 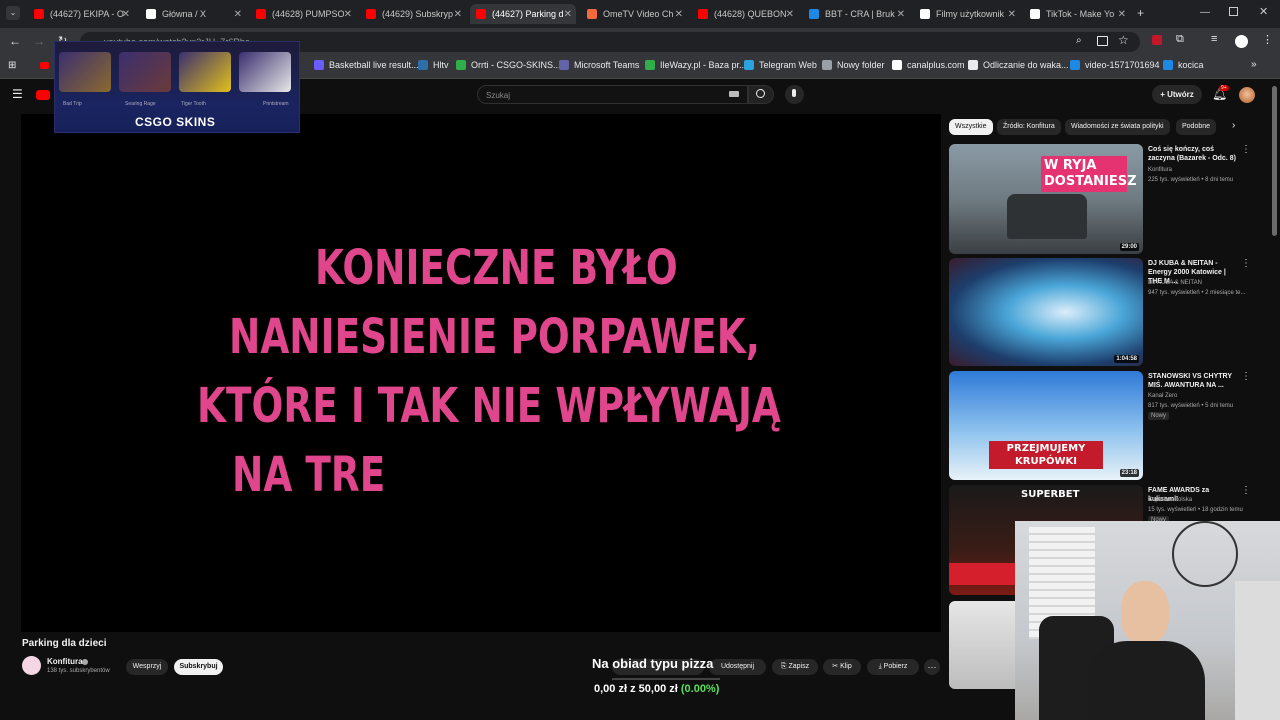 What do you see at coordinates (745, 14) in the screenshot?
I see `browser-tab: (44628) QUEBON ✕` at bounding box center [745, 14].